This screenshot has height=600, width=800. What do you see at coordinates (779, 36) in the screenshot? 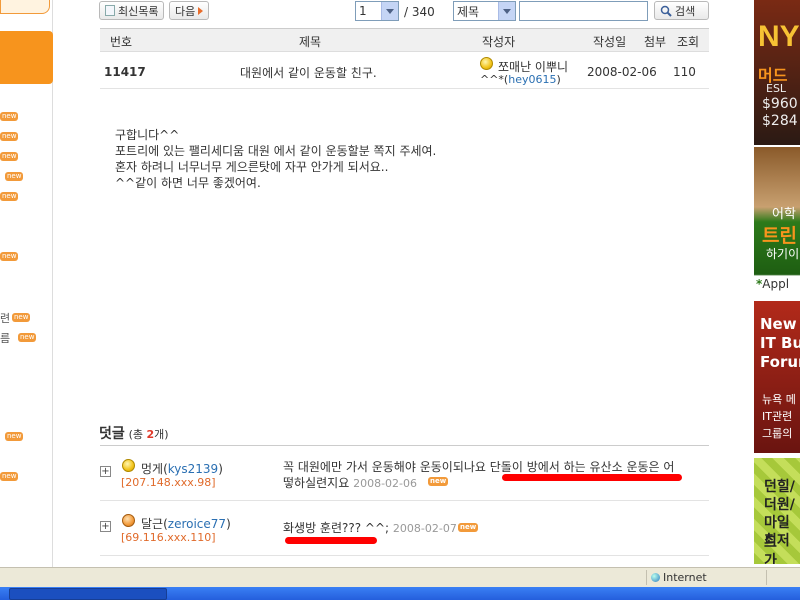
I see `ad-text: NY` at bounding box center [779, 36].